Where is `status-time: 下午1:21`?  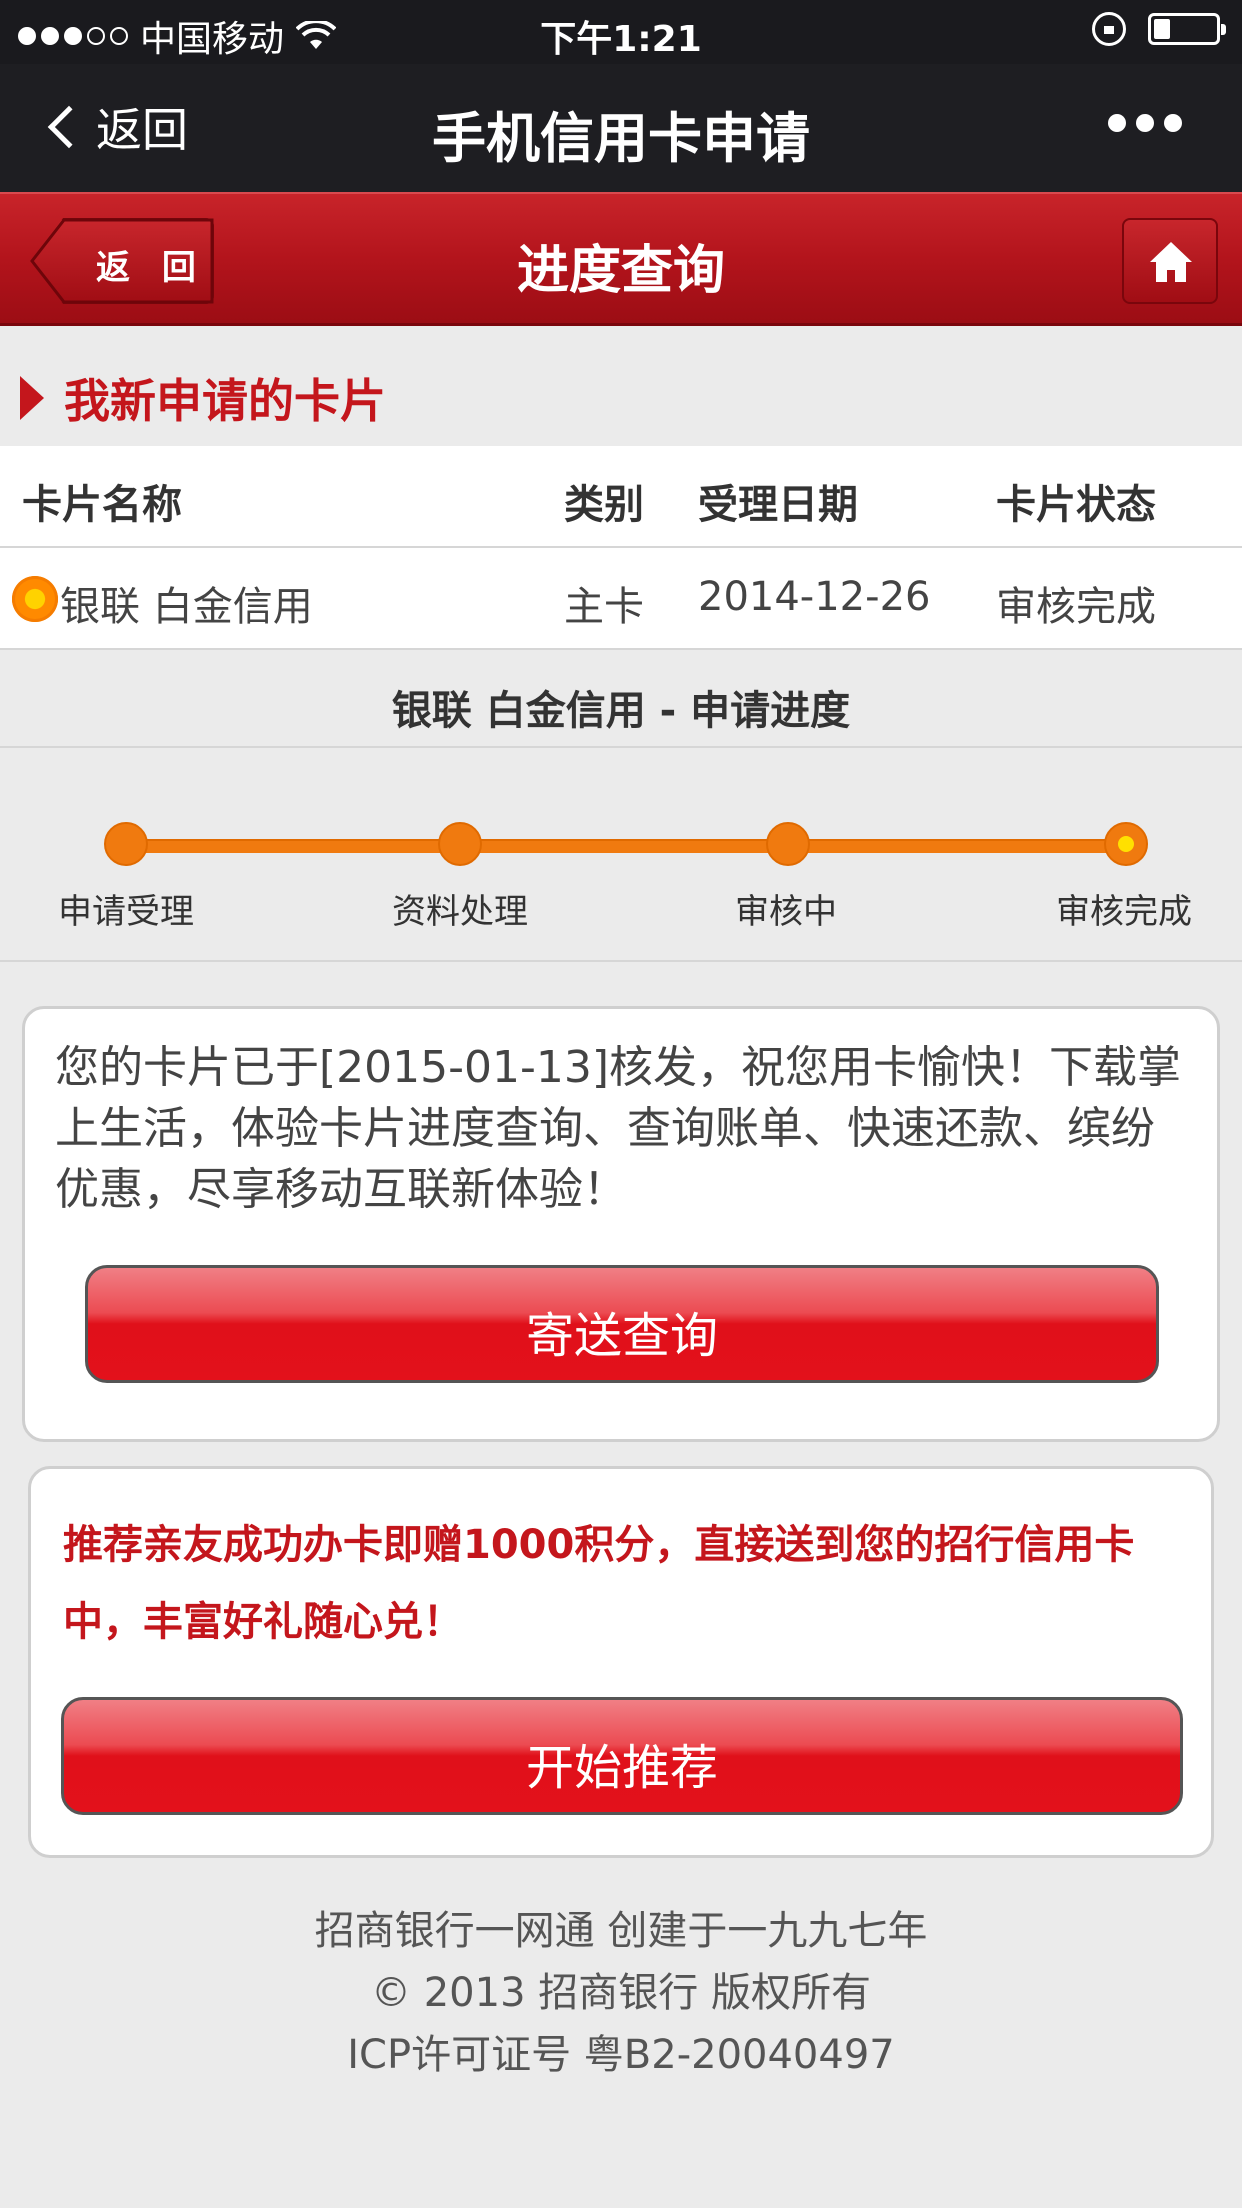
status-time: 下午1:21 is located at coordinates (621, 39).